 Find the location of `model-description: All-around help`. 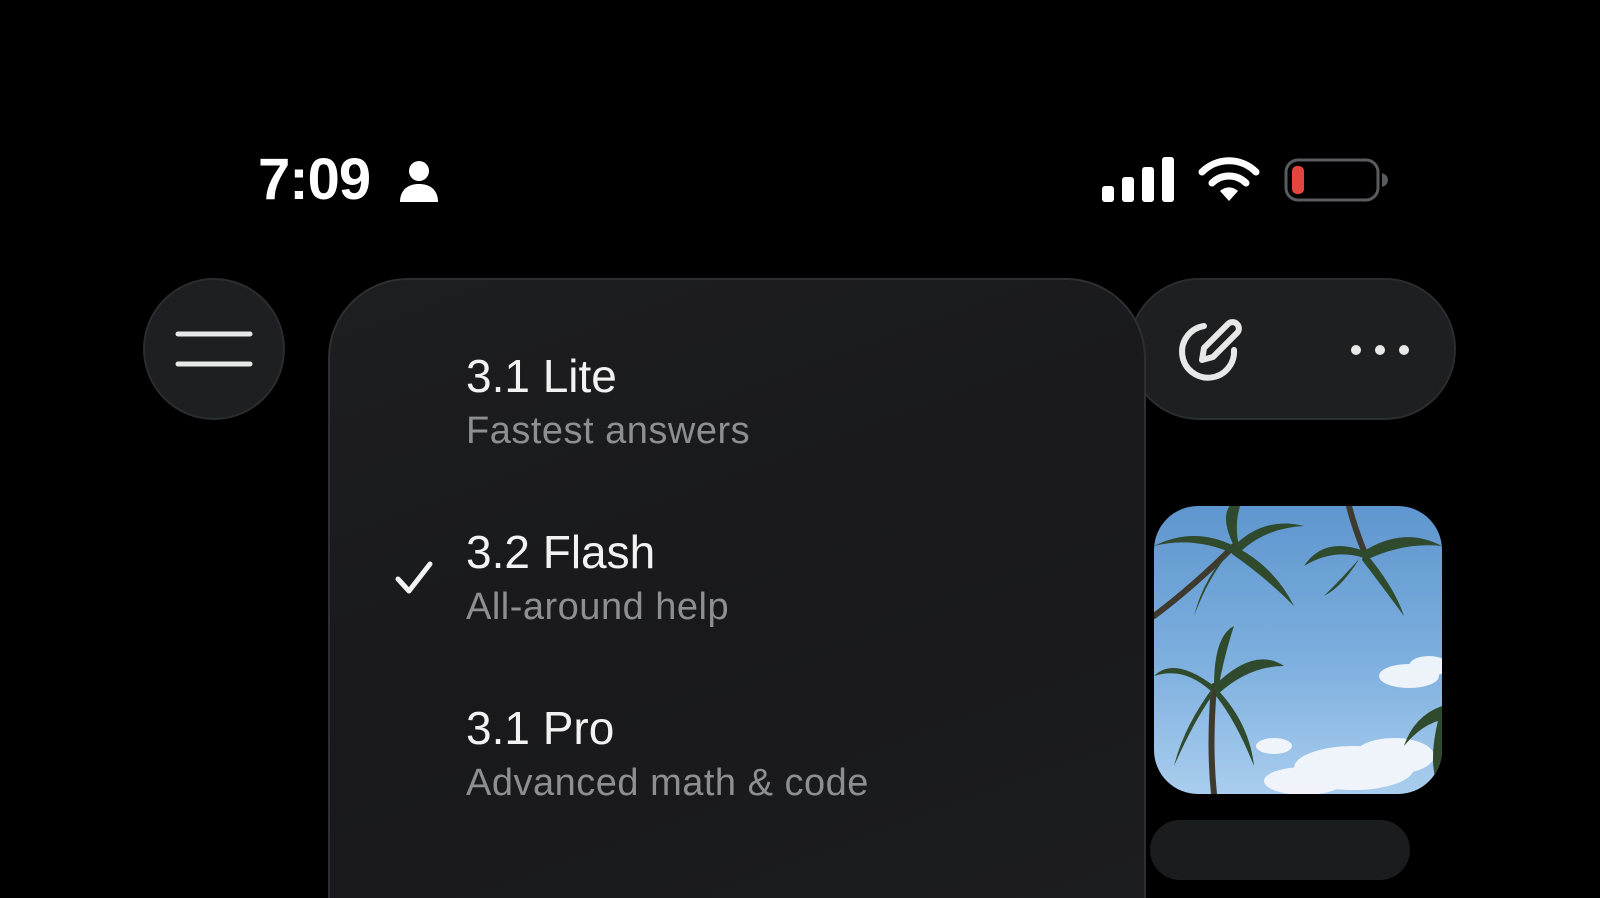

model-description: All-around help is located at coordinates (598, 607).